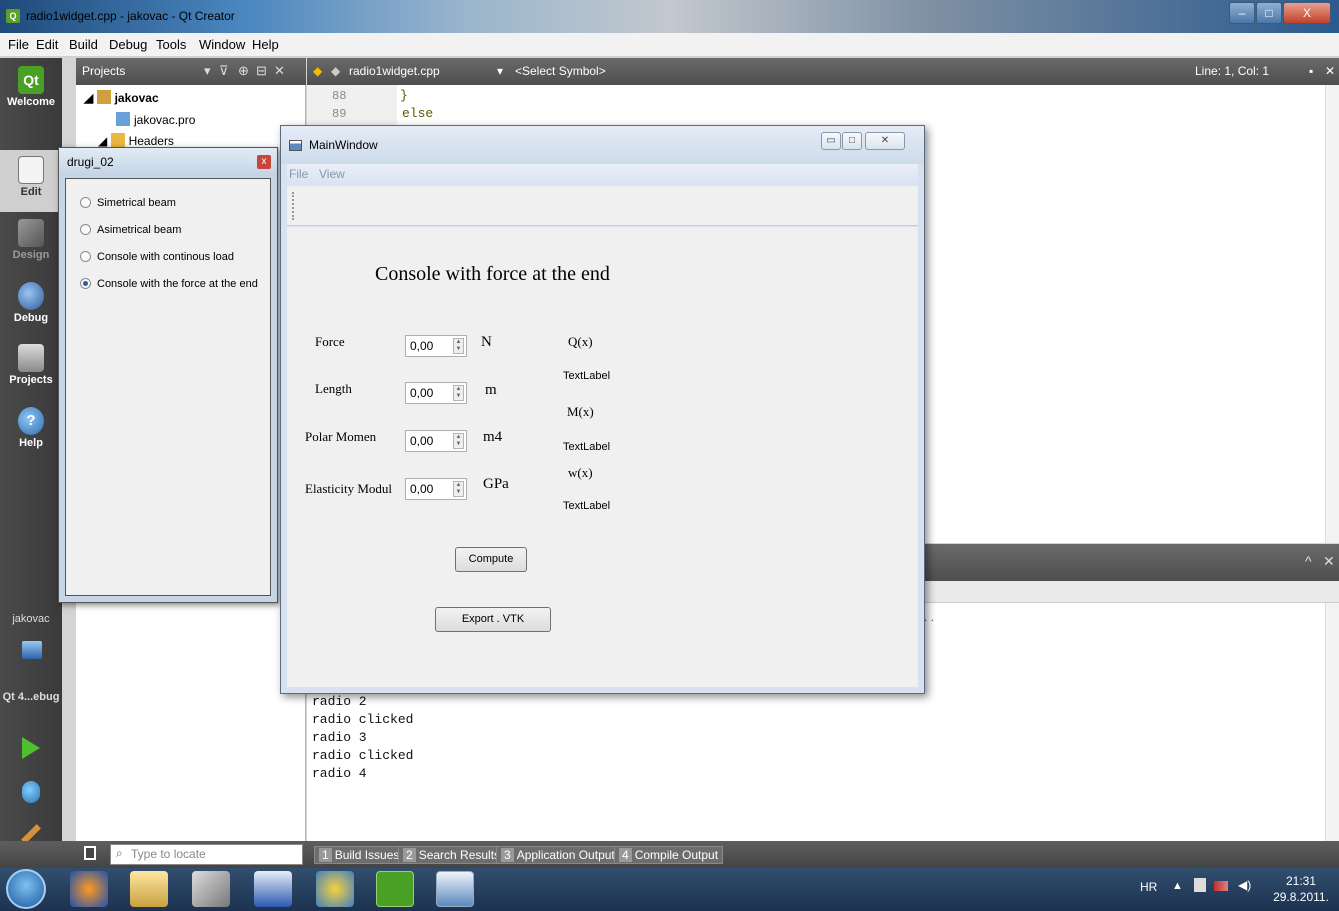 The image size is (1339, 911). I want to click on drugi-title-bar: drugi_02 x, so click(168, 162).